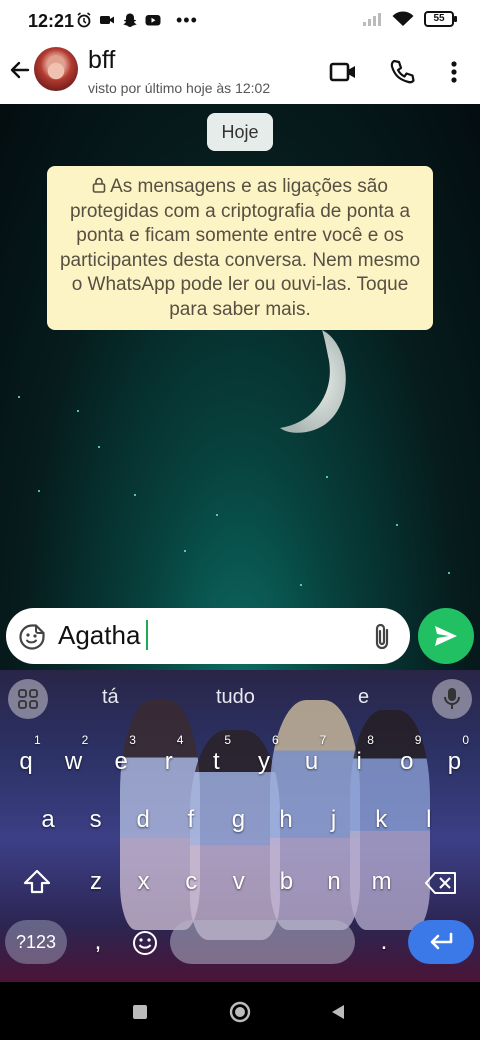 Image resolution: width=480 pixels, height=1040 pixels. I want to click on key-label: a, so click(48, 819).